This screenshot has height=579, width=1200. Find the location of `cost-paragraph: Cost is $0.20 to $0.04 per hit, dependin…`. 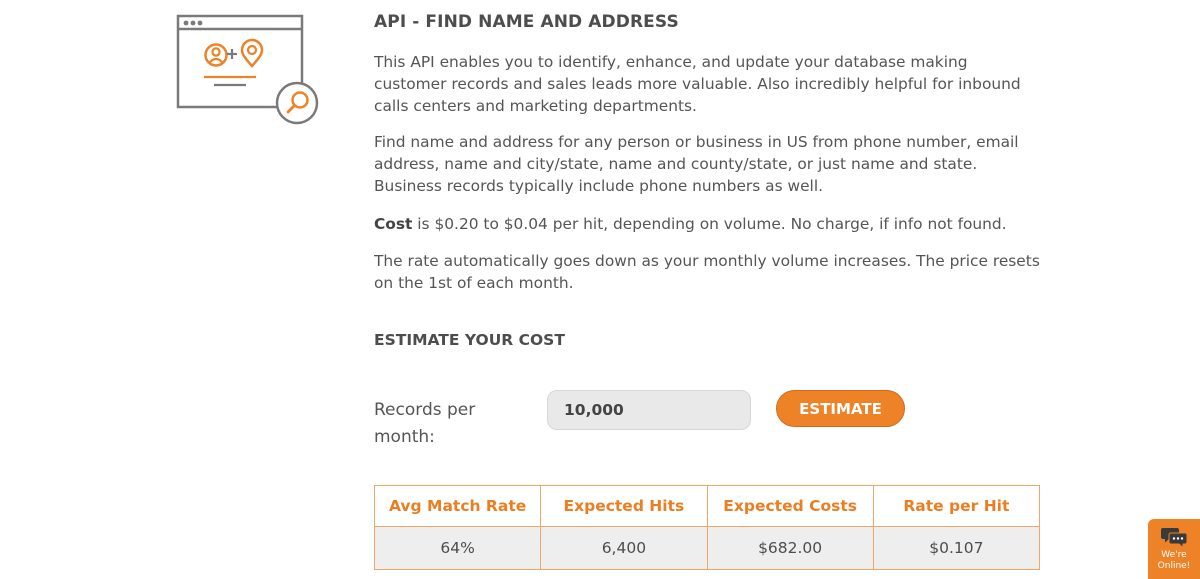

cost-paragraph: Cost is $0.20 to $0.04 per hit, dependin… is located at coordinates (709, 224).